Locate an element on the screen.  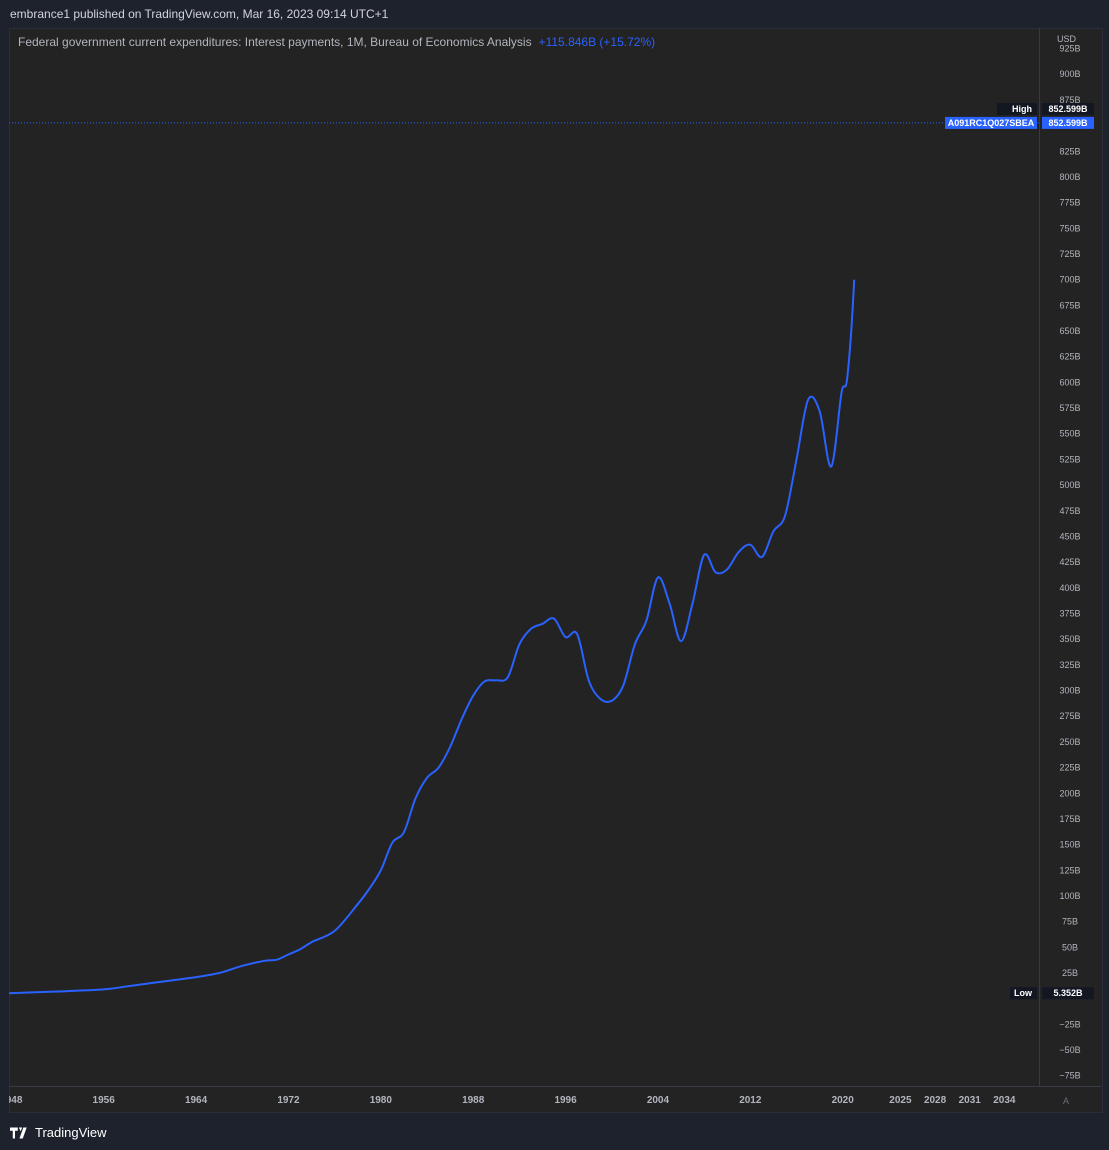
y-tick-label: 275B is located at coordinates (1069, 716).